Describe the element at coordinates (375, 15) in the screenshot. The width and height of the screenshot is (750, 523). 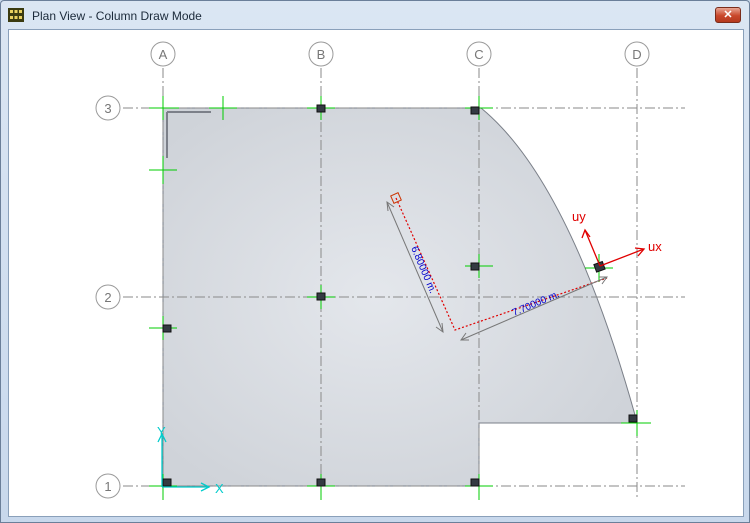
I see `title-bar: Plan View - Column Draw Mode ✕` at that location.